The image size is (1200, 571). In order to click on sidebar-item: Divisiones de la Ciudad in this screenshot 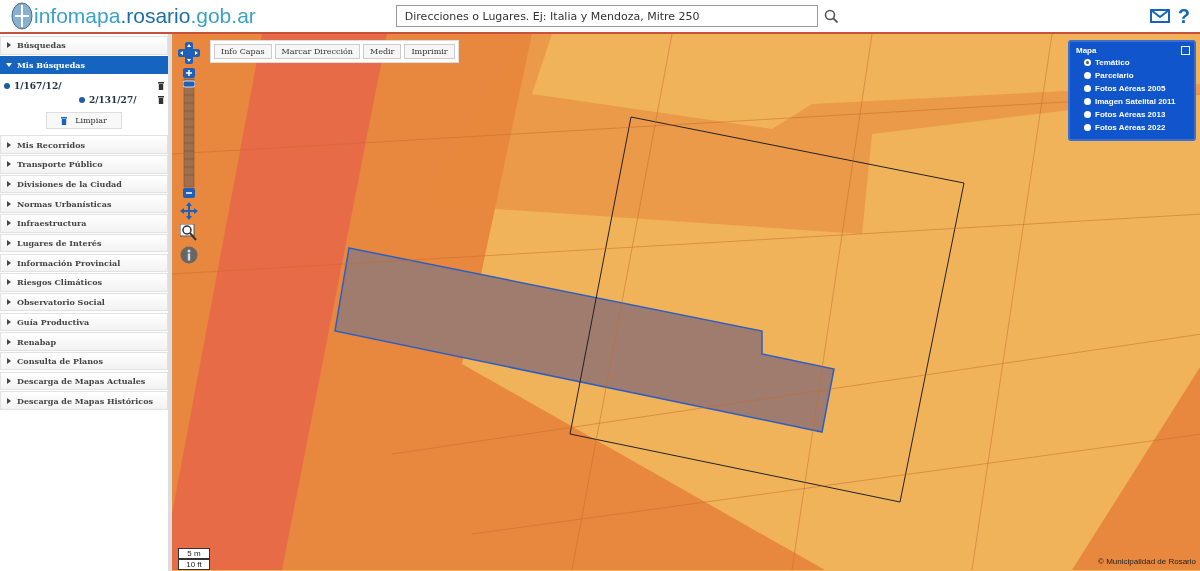, I will do `click(84, 184)`.